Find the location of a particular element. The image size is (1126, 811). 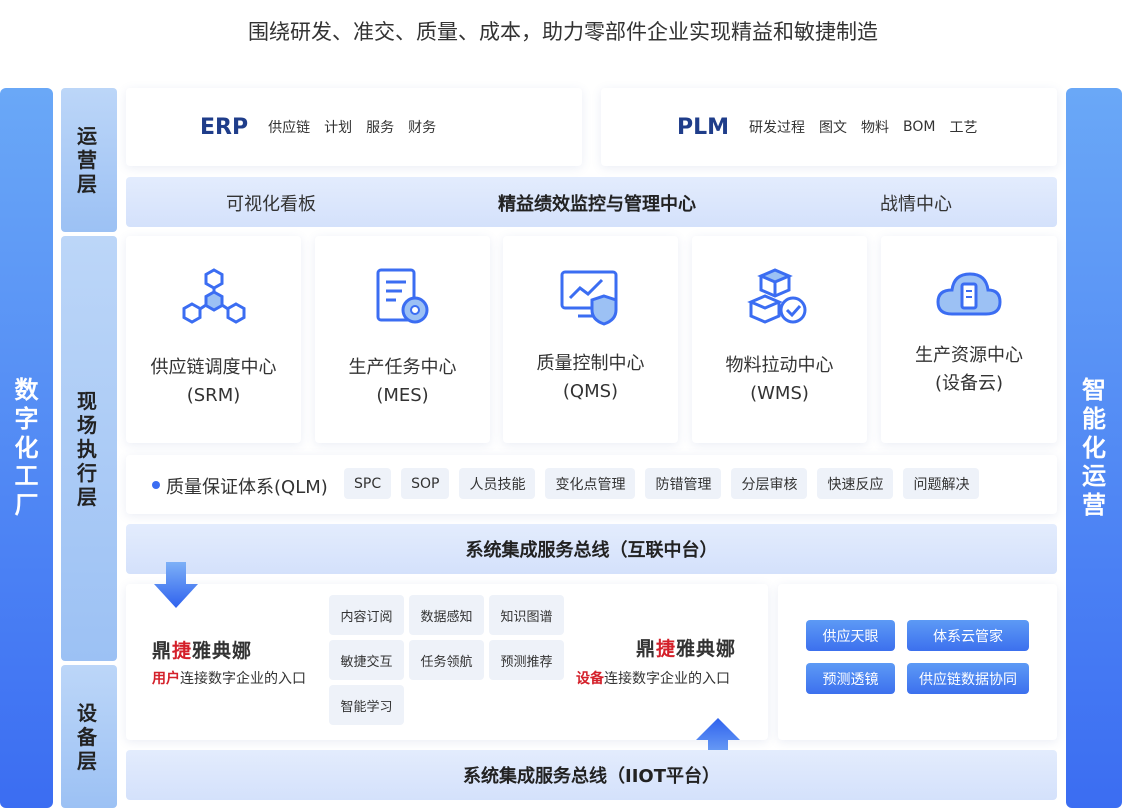

monitor-band: 可视化看板 精益绩效监控与管理中心 战情中心 is located at coordinates (591, 202).